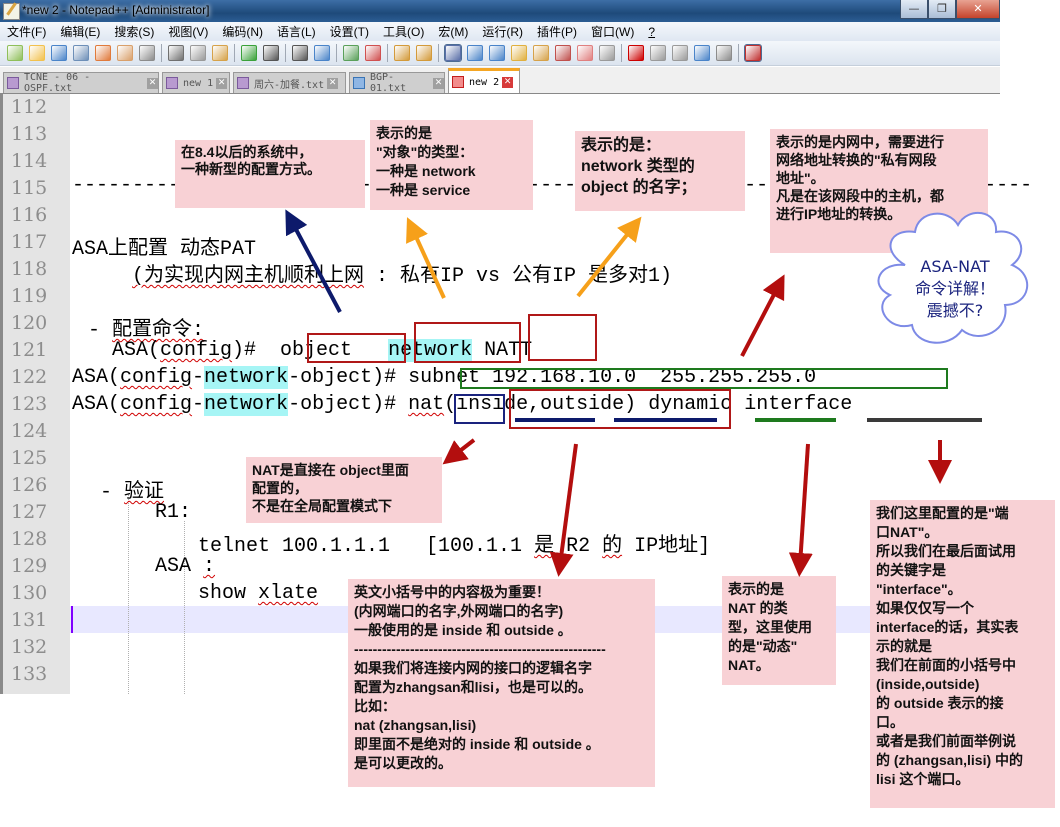  Describe the element at coordinates (288, 593) in the screenshot. I see `code-text: xlate` at that location.